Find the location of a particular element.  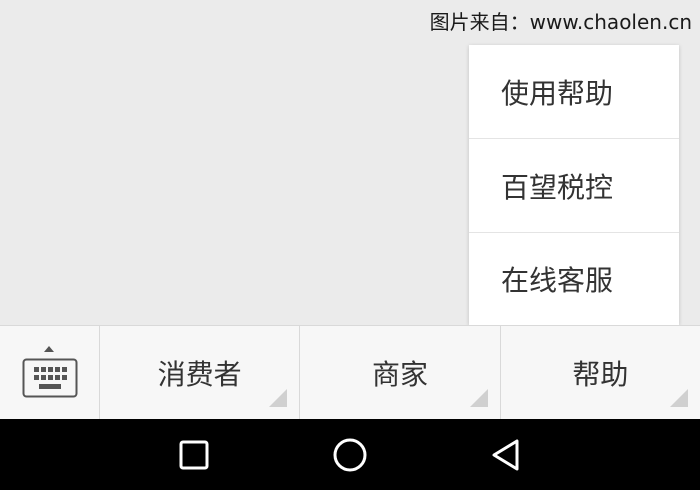

home-circle-icon is located at coordinates (350, 455).